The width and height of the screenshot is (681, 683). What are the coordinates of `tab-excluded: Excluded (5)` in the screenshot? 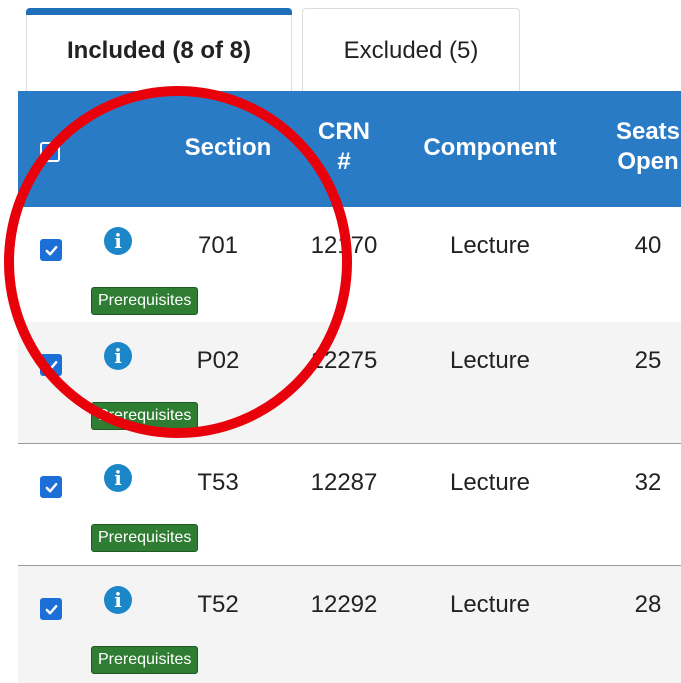 It's located at (411, 50).